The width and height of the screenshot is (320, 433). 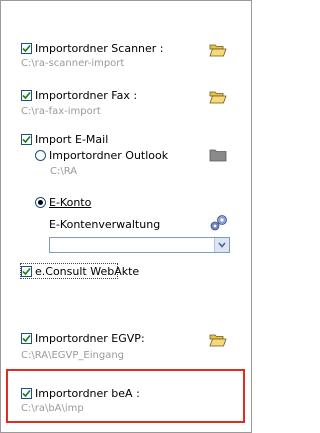 What do you see at coordinates (26, 338) in the screenshot?
I see `egvp-checkbox` at bounding box center [26, 338].